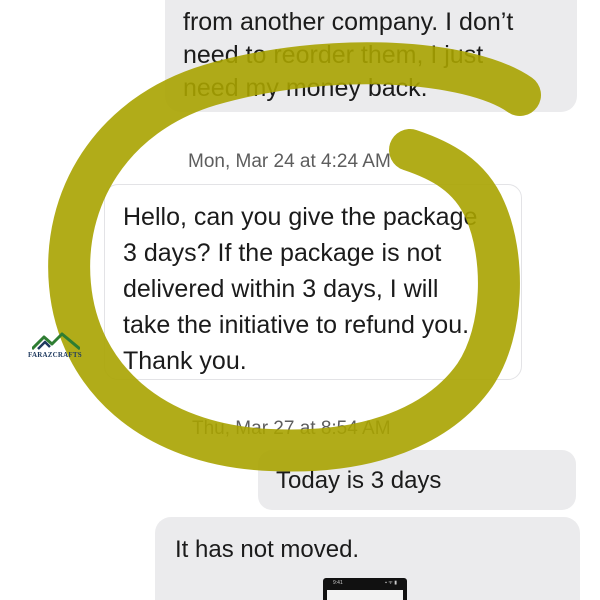 This screenshot has height=600, width=600. Describe the element at coordinates (359, 480) in the screenshot. I see `message-text: Today is 3 days` at that location.